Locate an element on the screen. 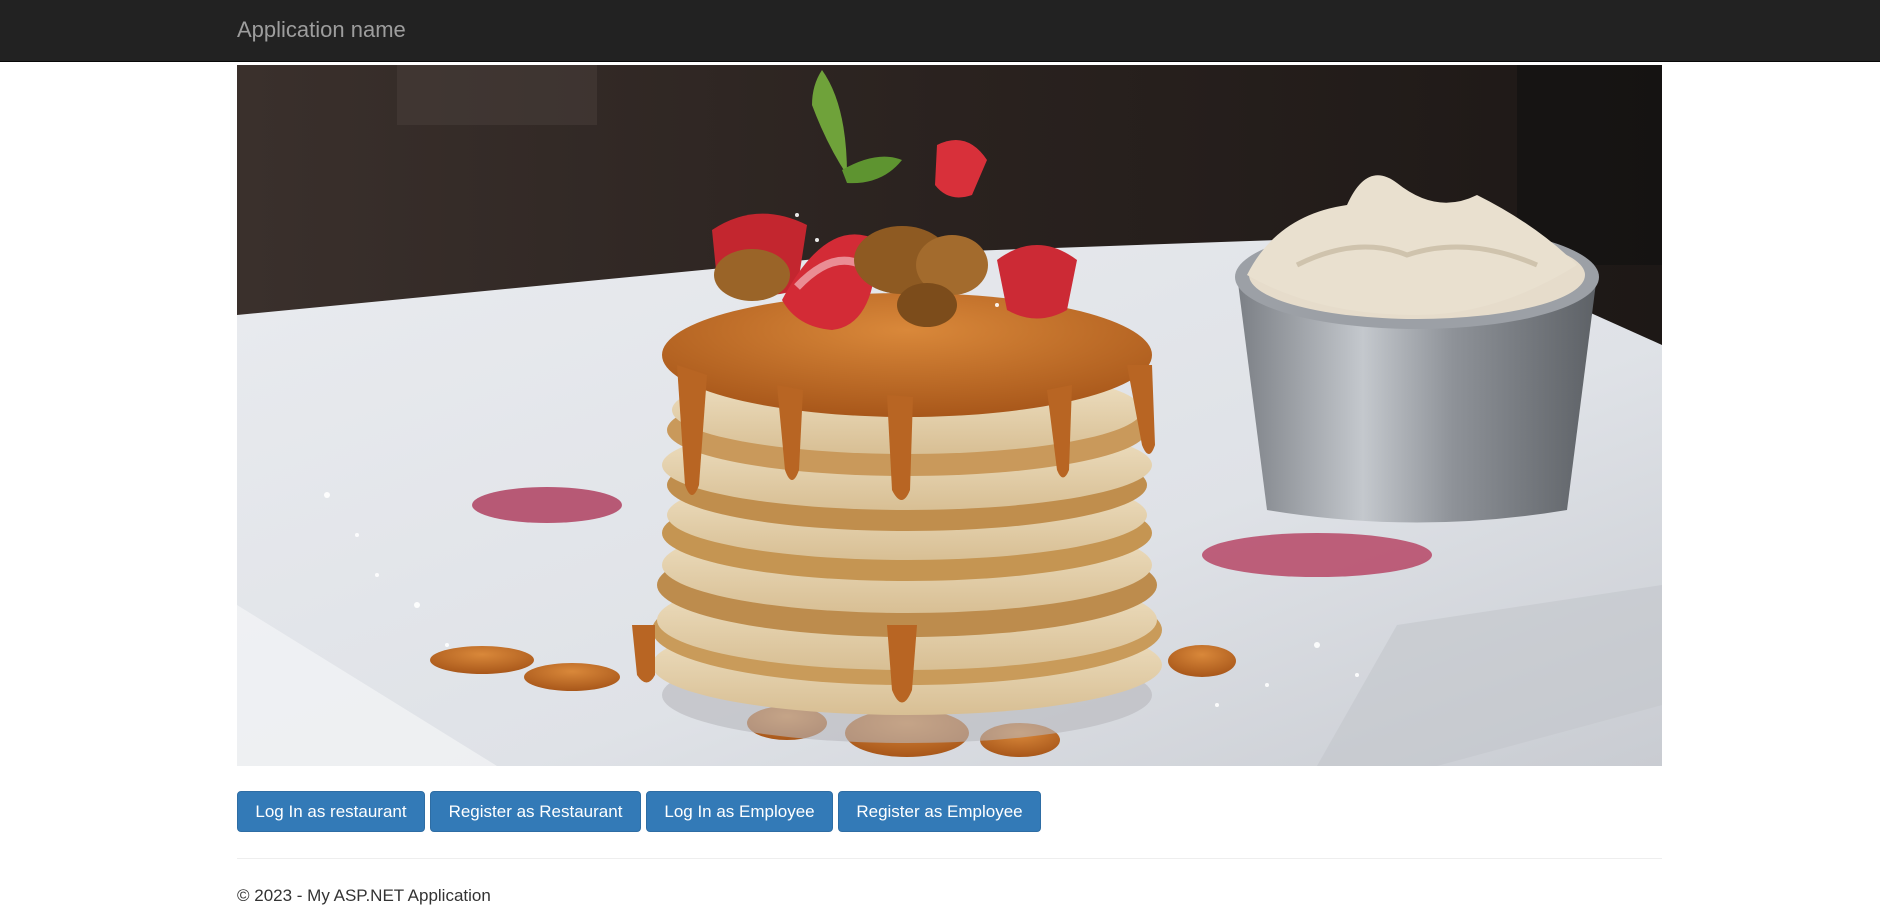 The width and height of the screenshot is (1880, 916). footer-text: © 2023 - My ASP.NET Application is located at coordinates (364, 895).